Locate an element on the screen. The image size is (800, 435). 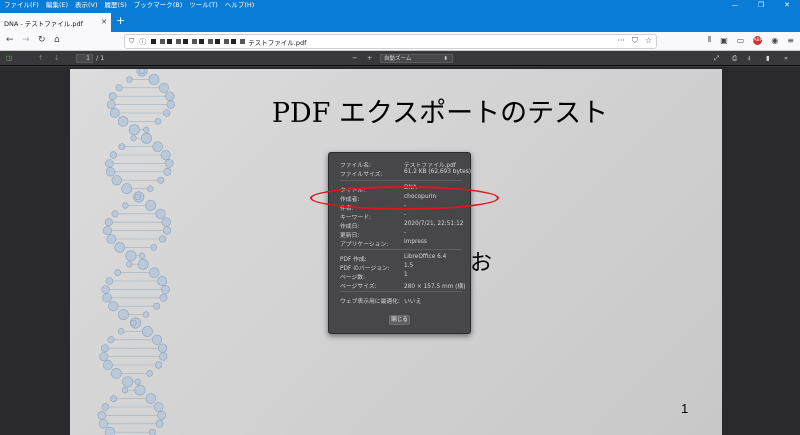
menu-help: ヘルプ(H) is located at coordinates (239, 5).